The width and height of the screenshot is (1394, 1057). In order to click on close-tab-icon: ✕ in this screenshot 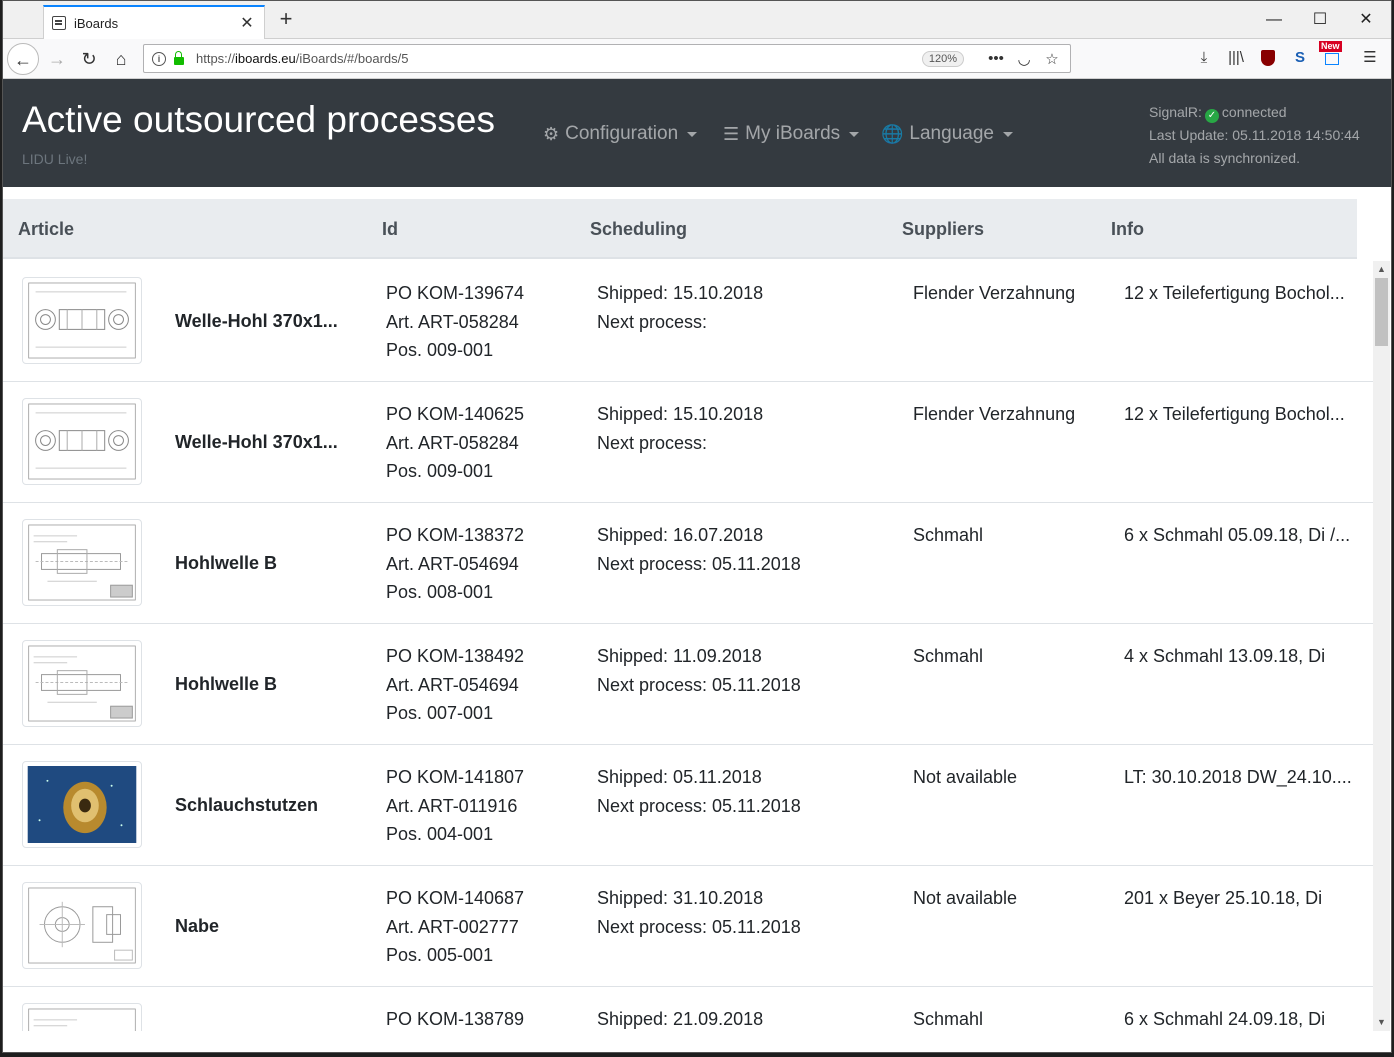, I will do `click(247, 23)`.